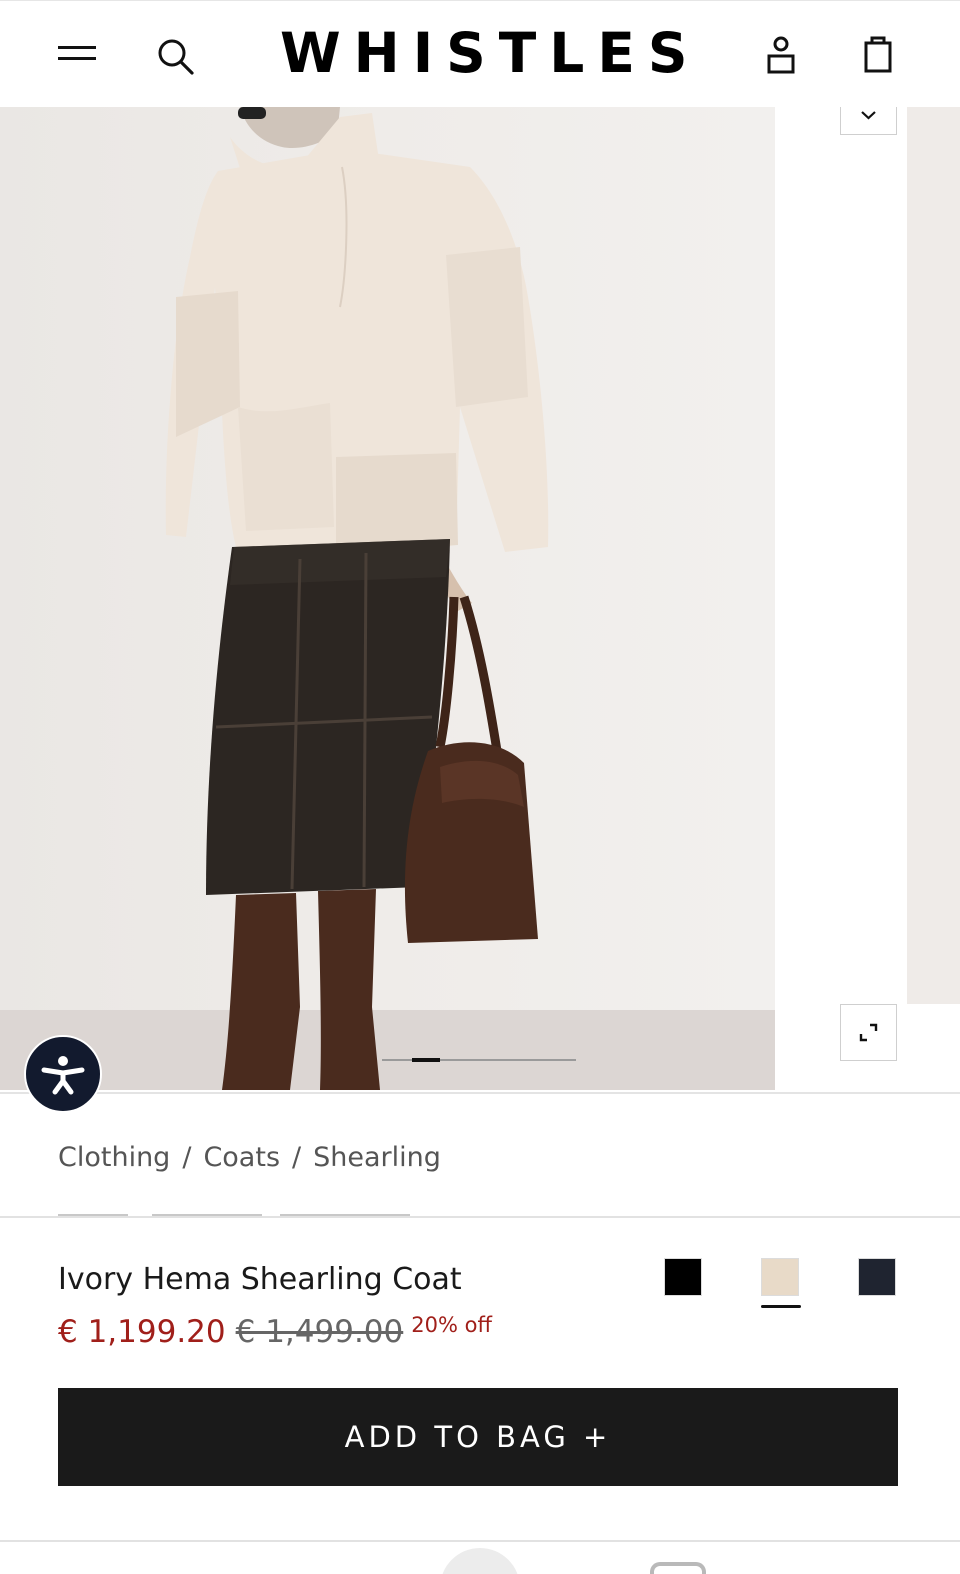  What do you see at coordinates (319, 1332) in the screenshot?
I see `original-price: € 1,499.00` at bounding box center [319, 1332].